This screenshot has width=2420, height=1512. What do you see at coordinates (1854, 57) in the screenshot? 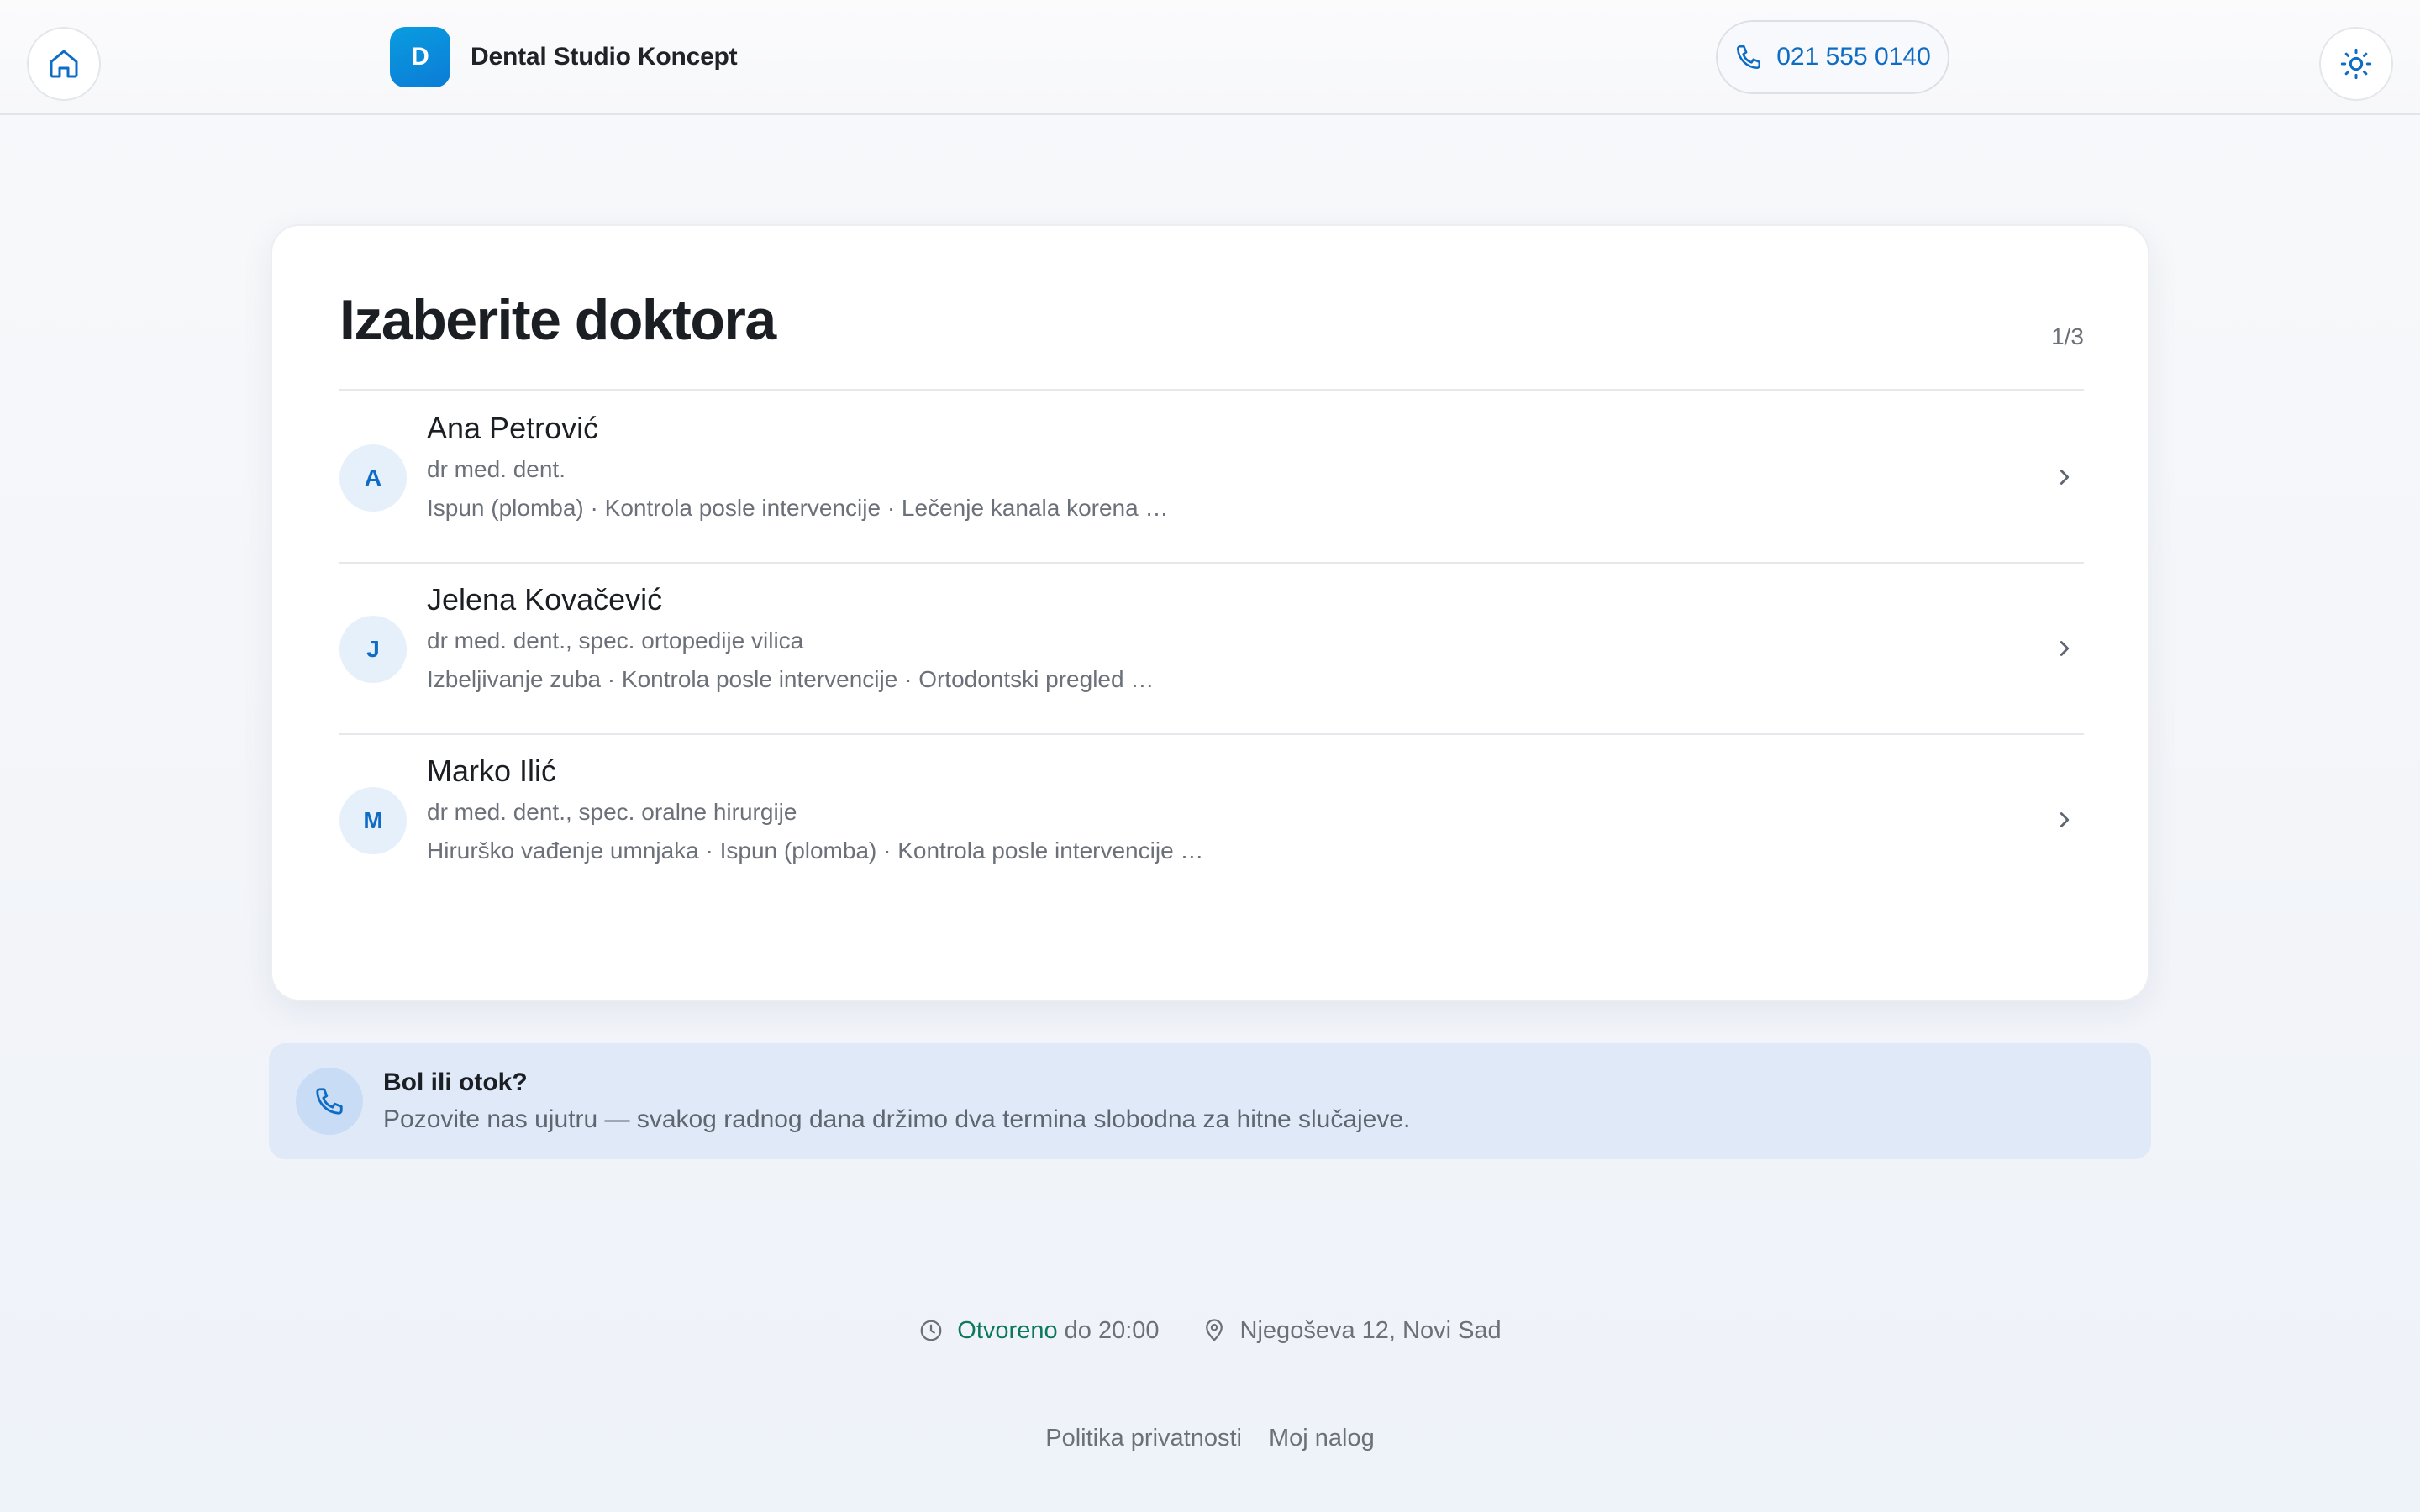
I see `phone-number: 021 555 0140` at bounding box center [1854, 57].